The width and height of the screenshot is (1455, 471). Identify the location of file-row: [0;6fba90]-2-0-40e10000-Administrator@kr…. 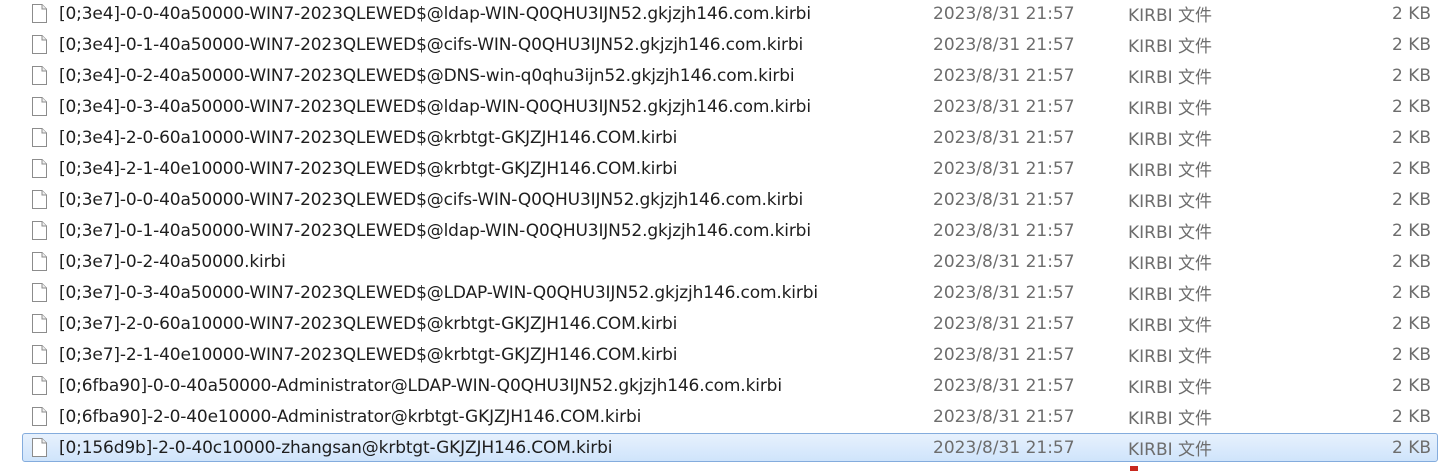
(730, 416).